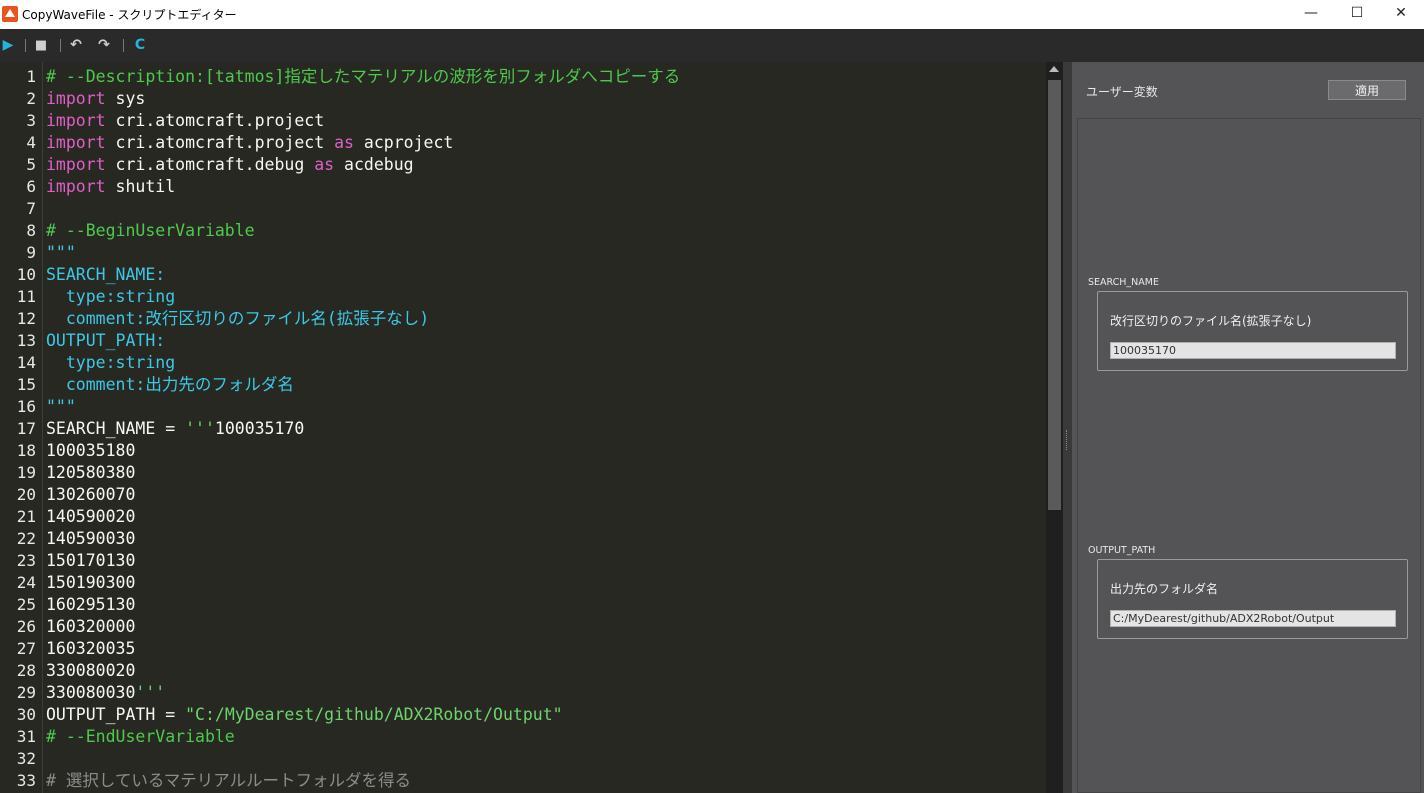  I want to click on run-icon: ▶, so click(8, 45).